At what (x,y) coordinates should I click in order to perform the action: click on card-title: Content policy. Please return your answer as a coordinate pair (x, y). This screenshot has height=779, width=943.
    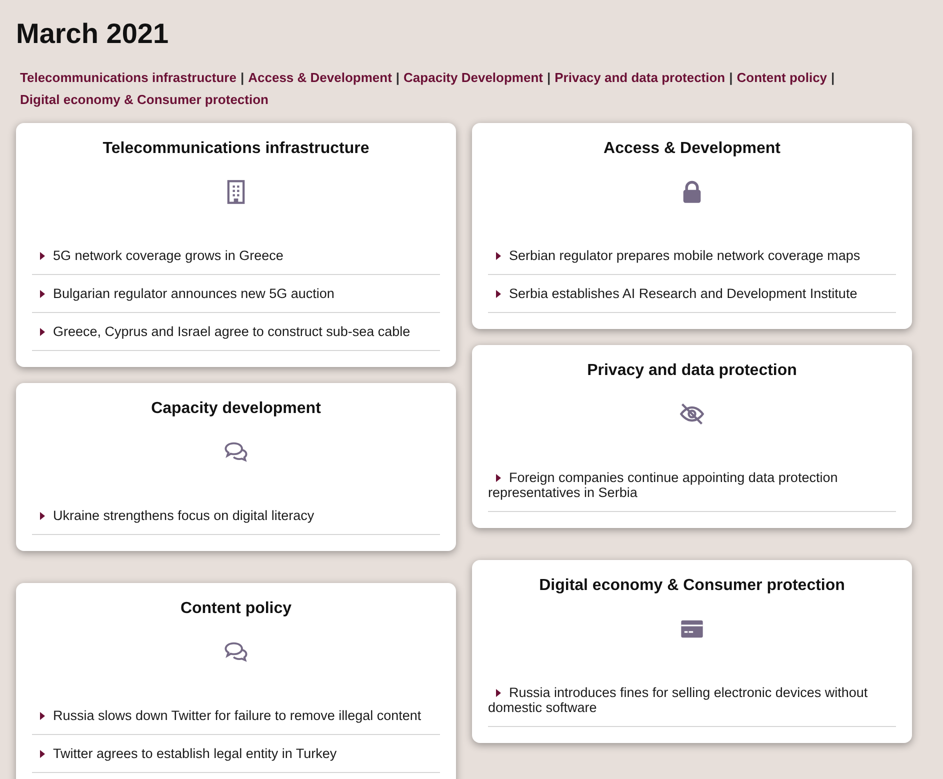
    Looking at the image, I should click on (236, 609).